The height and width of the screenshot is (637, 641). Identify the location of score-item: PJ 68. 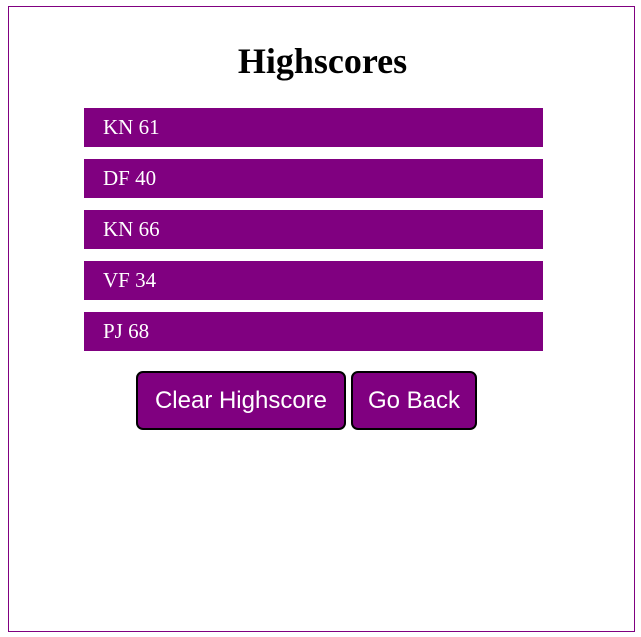
(313, 331).